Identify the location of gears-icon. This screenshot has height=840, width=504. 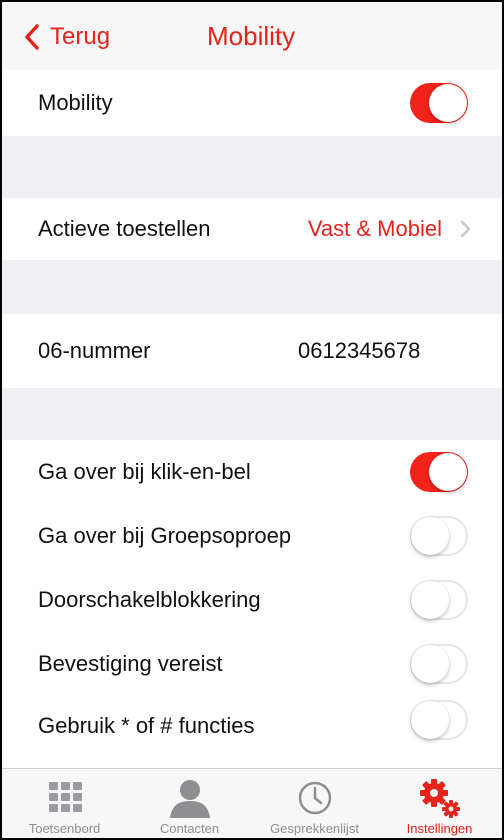
(439, 798).